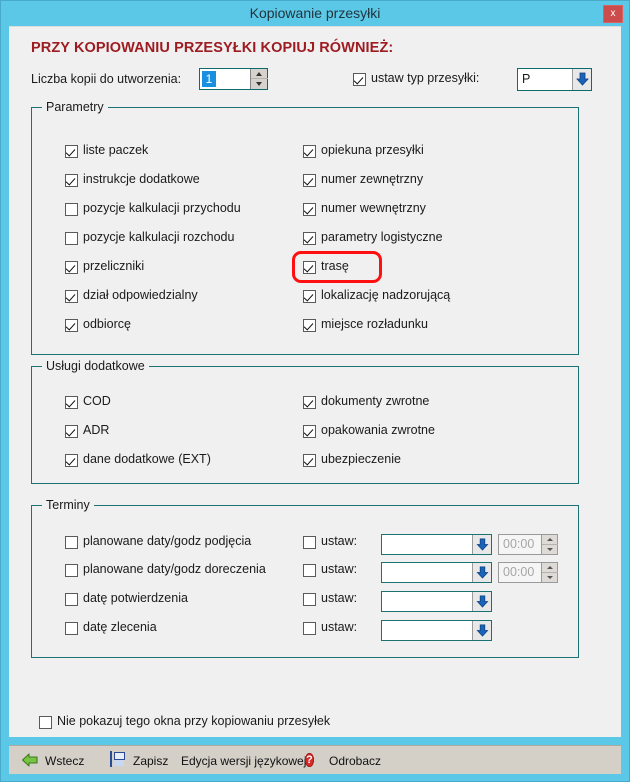 This screenshot has height=782, width=630. I want to click on date-input-doreczenia, so click(436, 572).